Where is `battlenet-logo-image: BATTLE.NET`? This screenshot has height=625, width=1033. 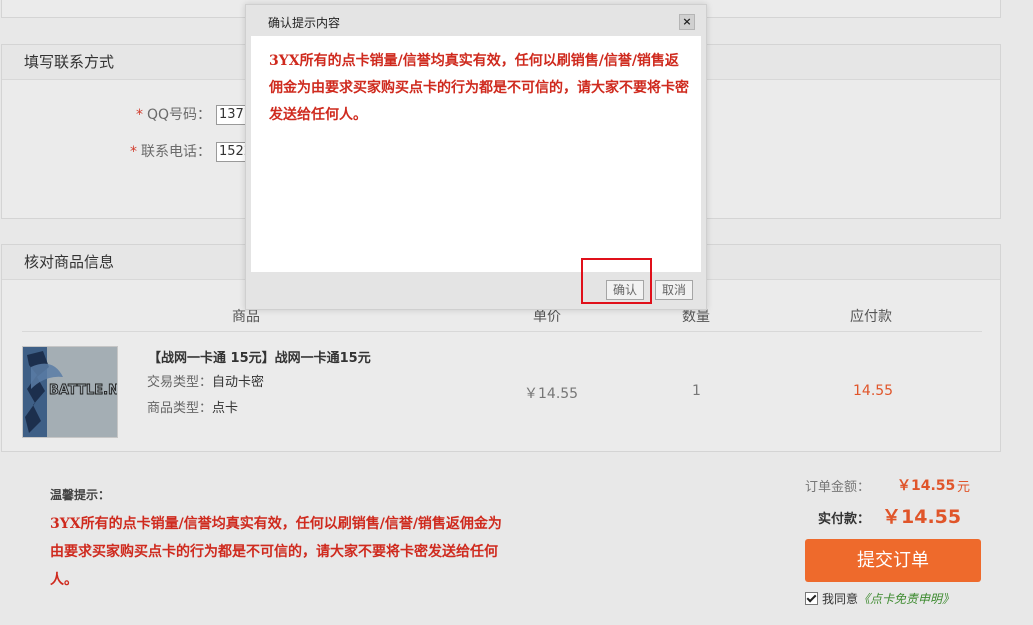
battlenet-logo-image: BATTLE.NET is located at coordinates (70, 392).